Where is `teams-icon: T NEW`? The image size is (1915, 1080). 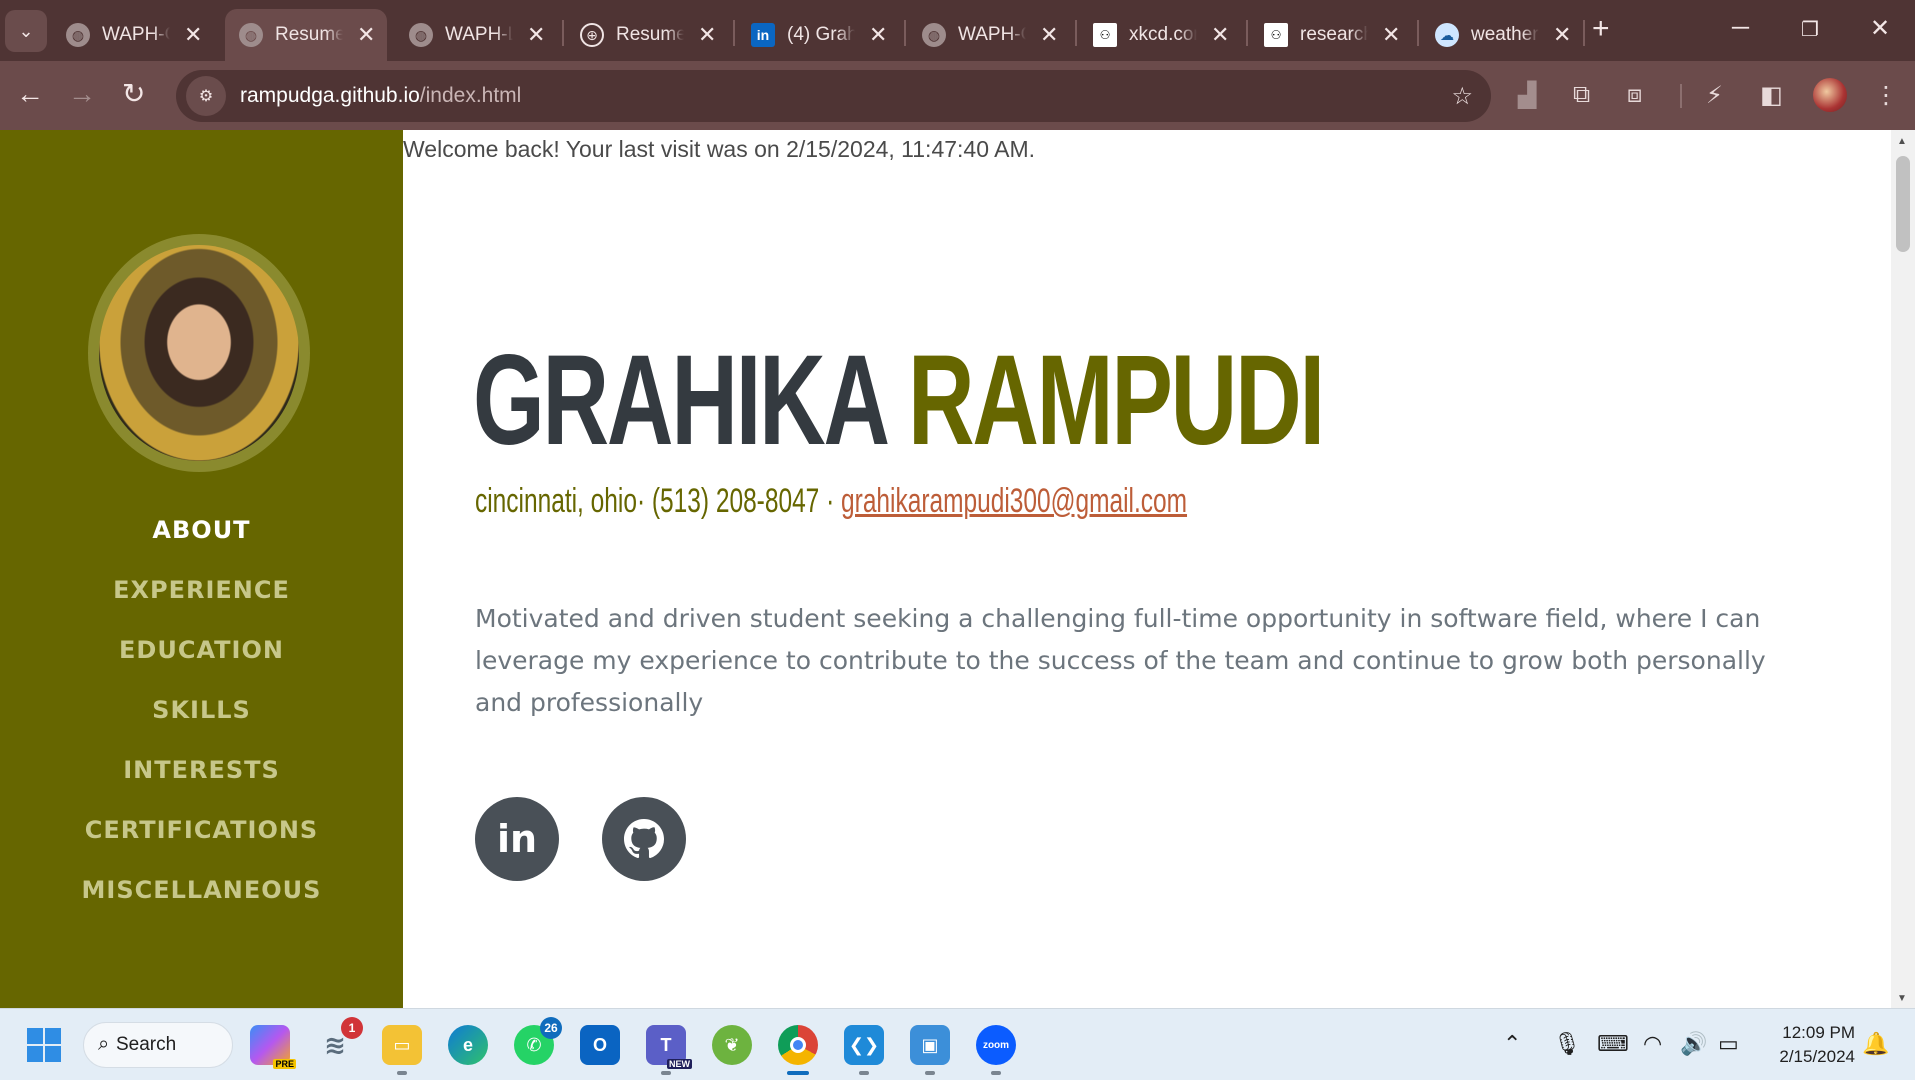
teams-icon: T NEW is located at coordinates (669, 1050).